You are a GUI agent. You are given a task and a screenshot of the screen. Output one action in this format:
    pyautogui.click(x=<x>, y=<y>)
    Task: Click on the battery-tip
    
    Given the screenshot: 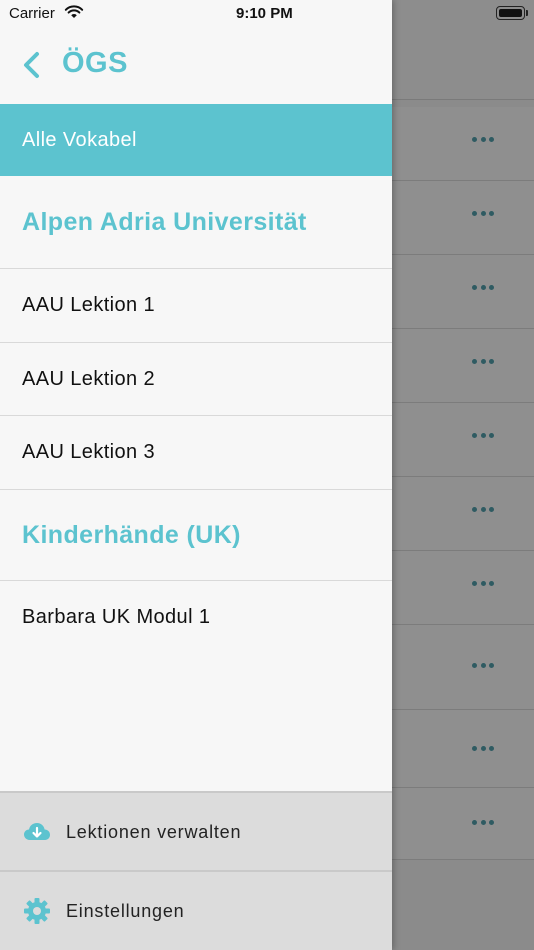 What is the action you would take?
    pyautogui.click(x=527, y=13)
    